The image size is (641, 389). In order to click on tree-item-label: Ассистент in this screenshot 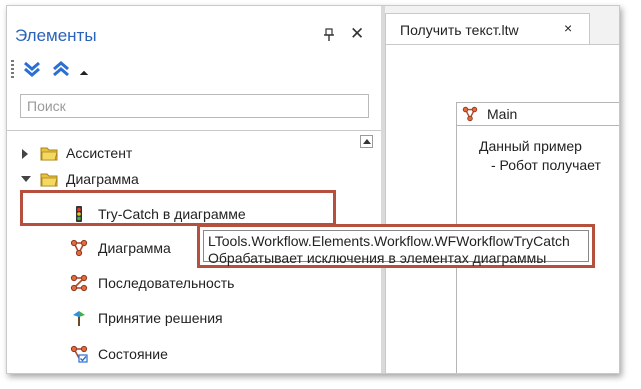, I will do `click(99, 153)`.